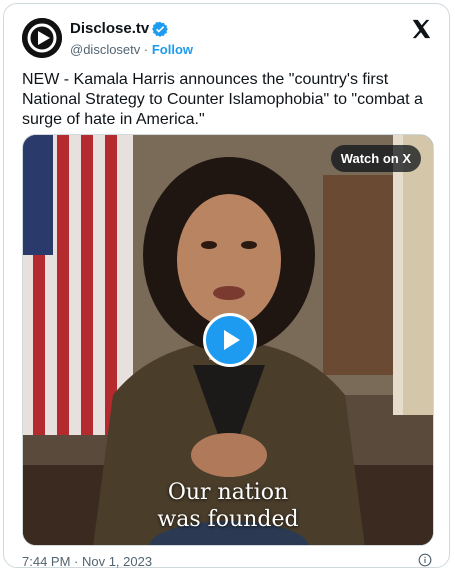 The height and width of the screenshot is (571, 455). Describe the element at coordinates (172, 49) in the screenshot. I see `follow-button: Follow` at that location.